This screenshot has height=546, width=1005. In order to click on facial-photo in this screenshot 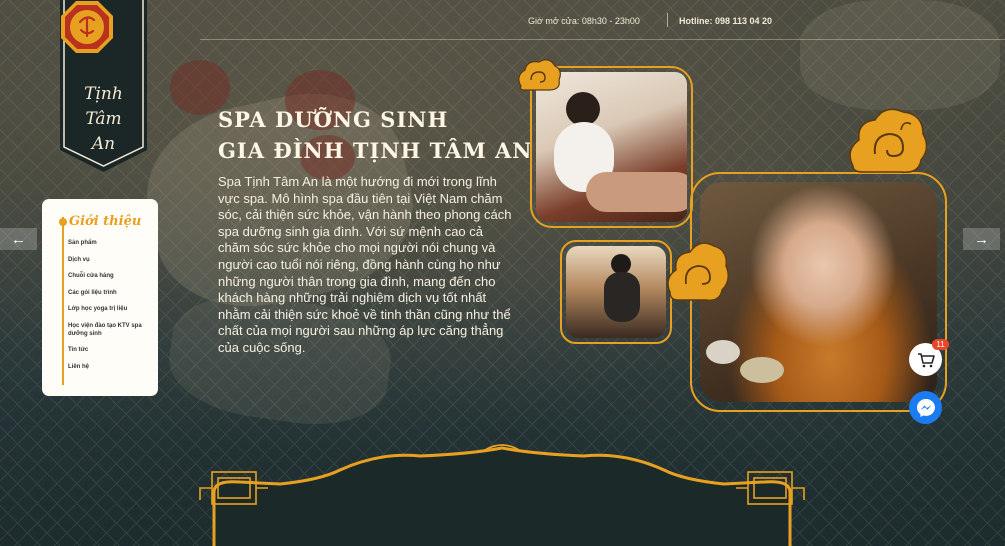, I will do `click(818, 292)`.